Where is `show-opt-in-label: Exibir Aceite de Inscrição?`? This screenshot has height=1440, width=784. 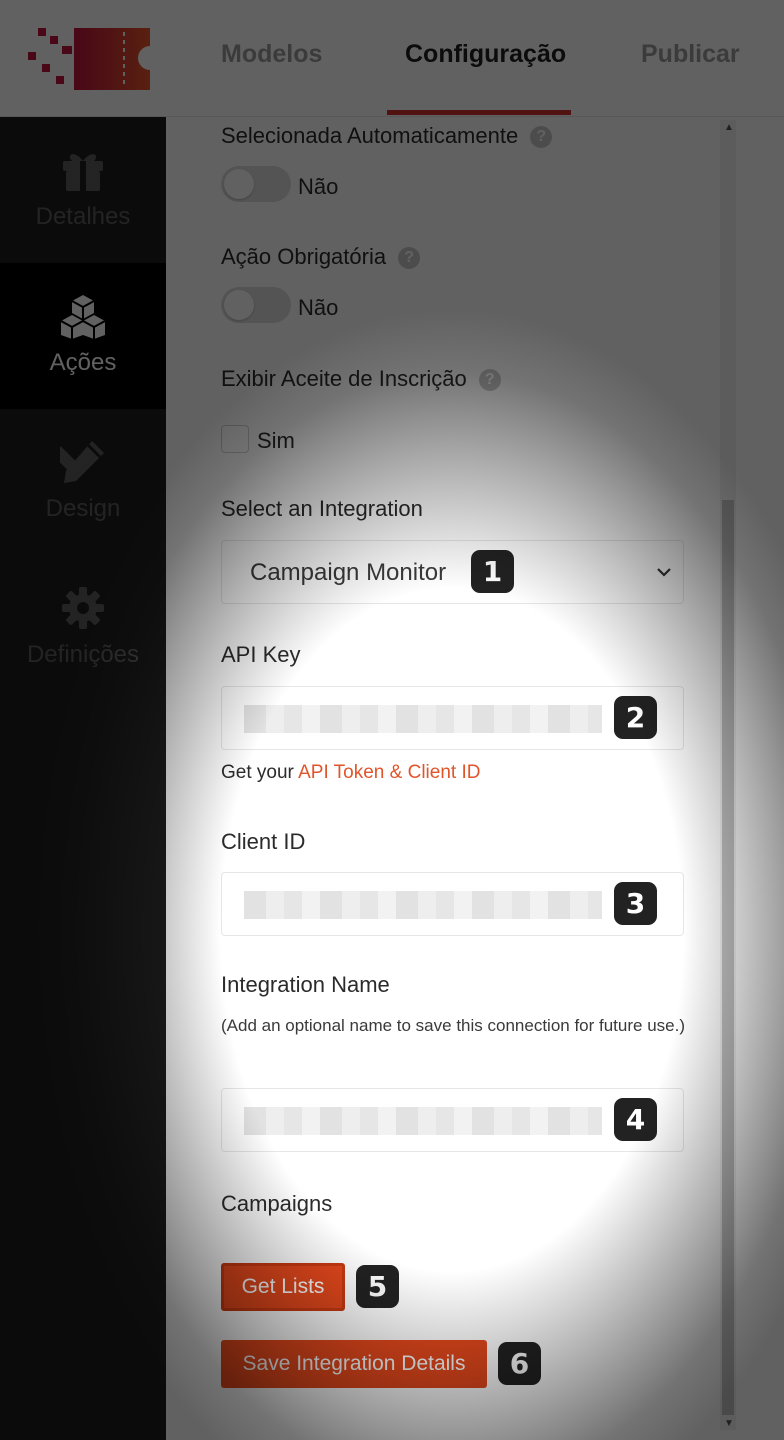 show-opt-in-label: Exibir Aceite de Inscrição? is located at coordinates (361, 379).